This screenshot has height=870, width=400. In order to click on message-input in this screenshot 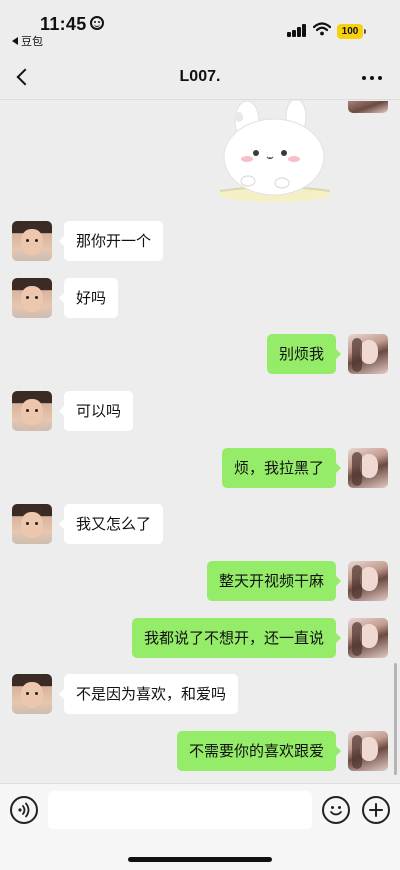, I will do `click(180, 810)`.